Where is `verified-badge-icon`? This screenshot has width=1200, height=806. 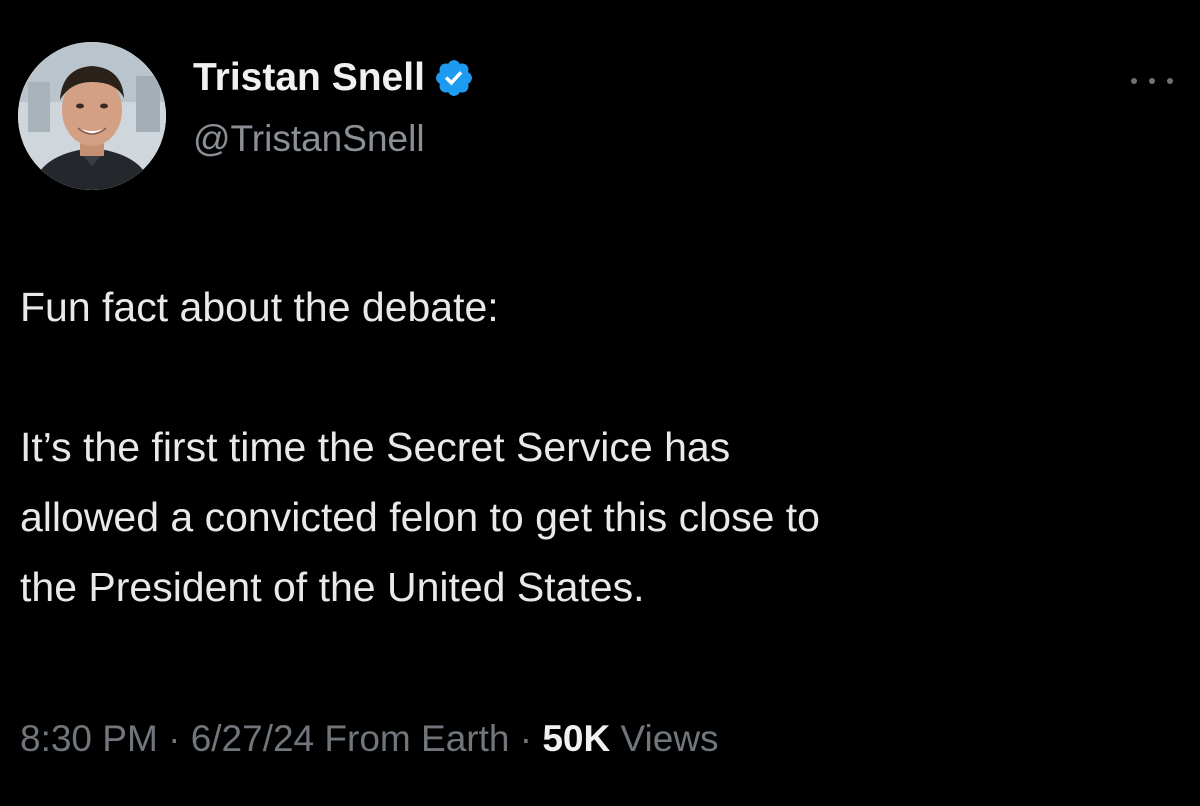 verified-badge-icon is located at coordinates (454, 78).